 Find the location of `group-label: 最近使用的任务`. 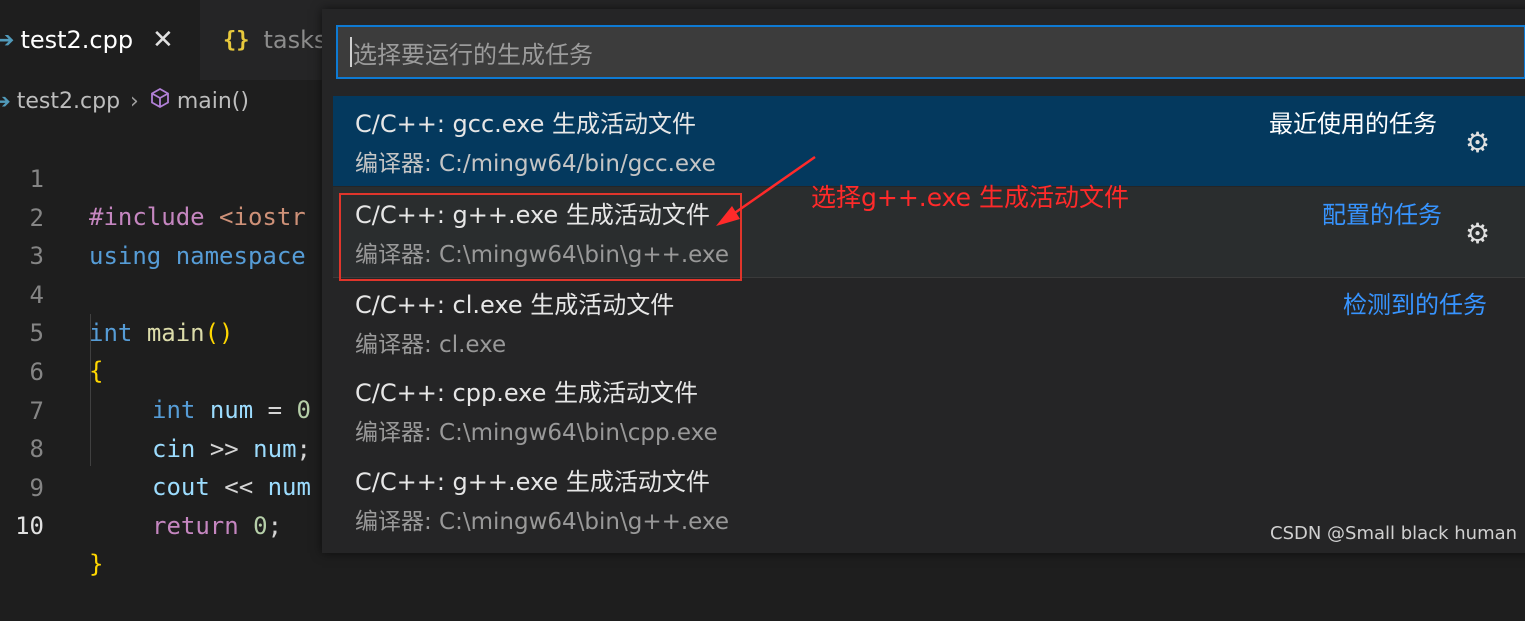

group-label: 最近使用的任务 is located at coordinates (1353, 124).